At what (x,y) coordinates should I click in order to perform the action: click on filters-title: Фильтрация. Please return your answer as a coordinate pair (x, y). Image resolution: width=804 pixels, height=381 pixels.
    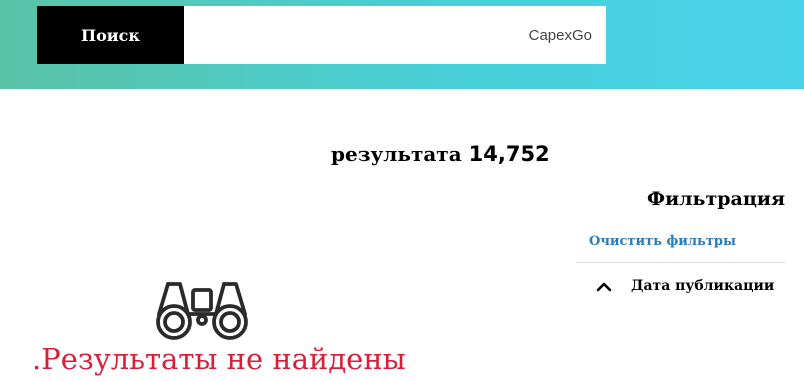
    Looking at the image, I should click on (716, 199).